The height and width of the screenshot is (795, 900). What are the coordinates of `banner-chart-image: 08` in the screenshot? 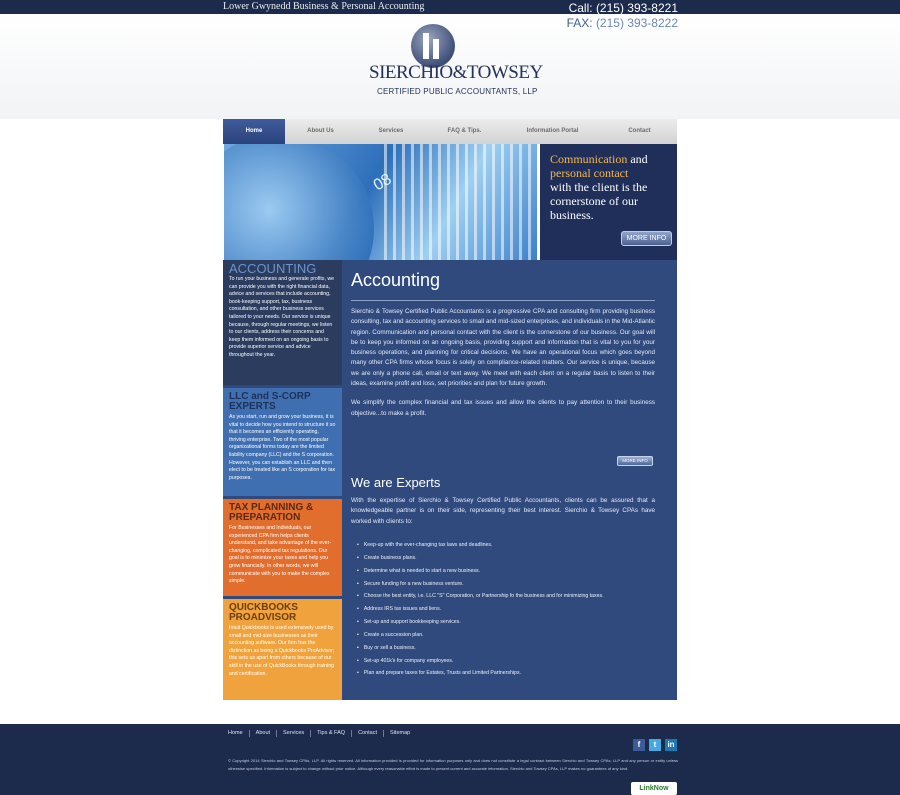 It's located at (380, 202).